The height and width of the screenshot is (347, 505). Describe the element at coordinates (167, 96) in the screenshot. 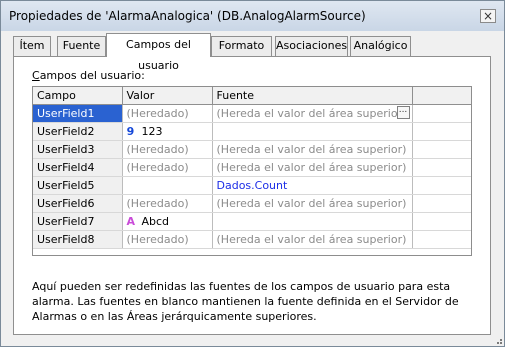

I see `column-header-valor: Valor` at that location.